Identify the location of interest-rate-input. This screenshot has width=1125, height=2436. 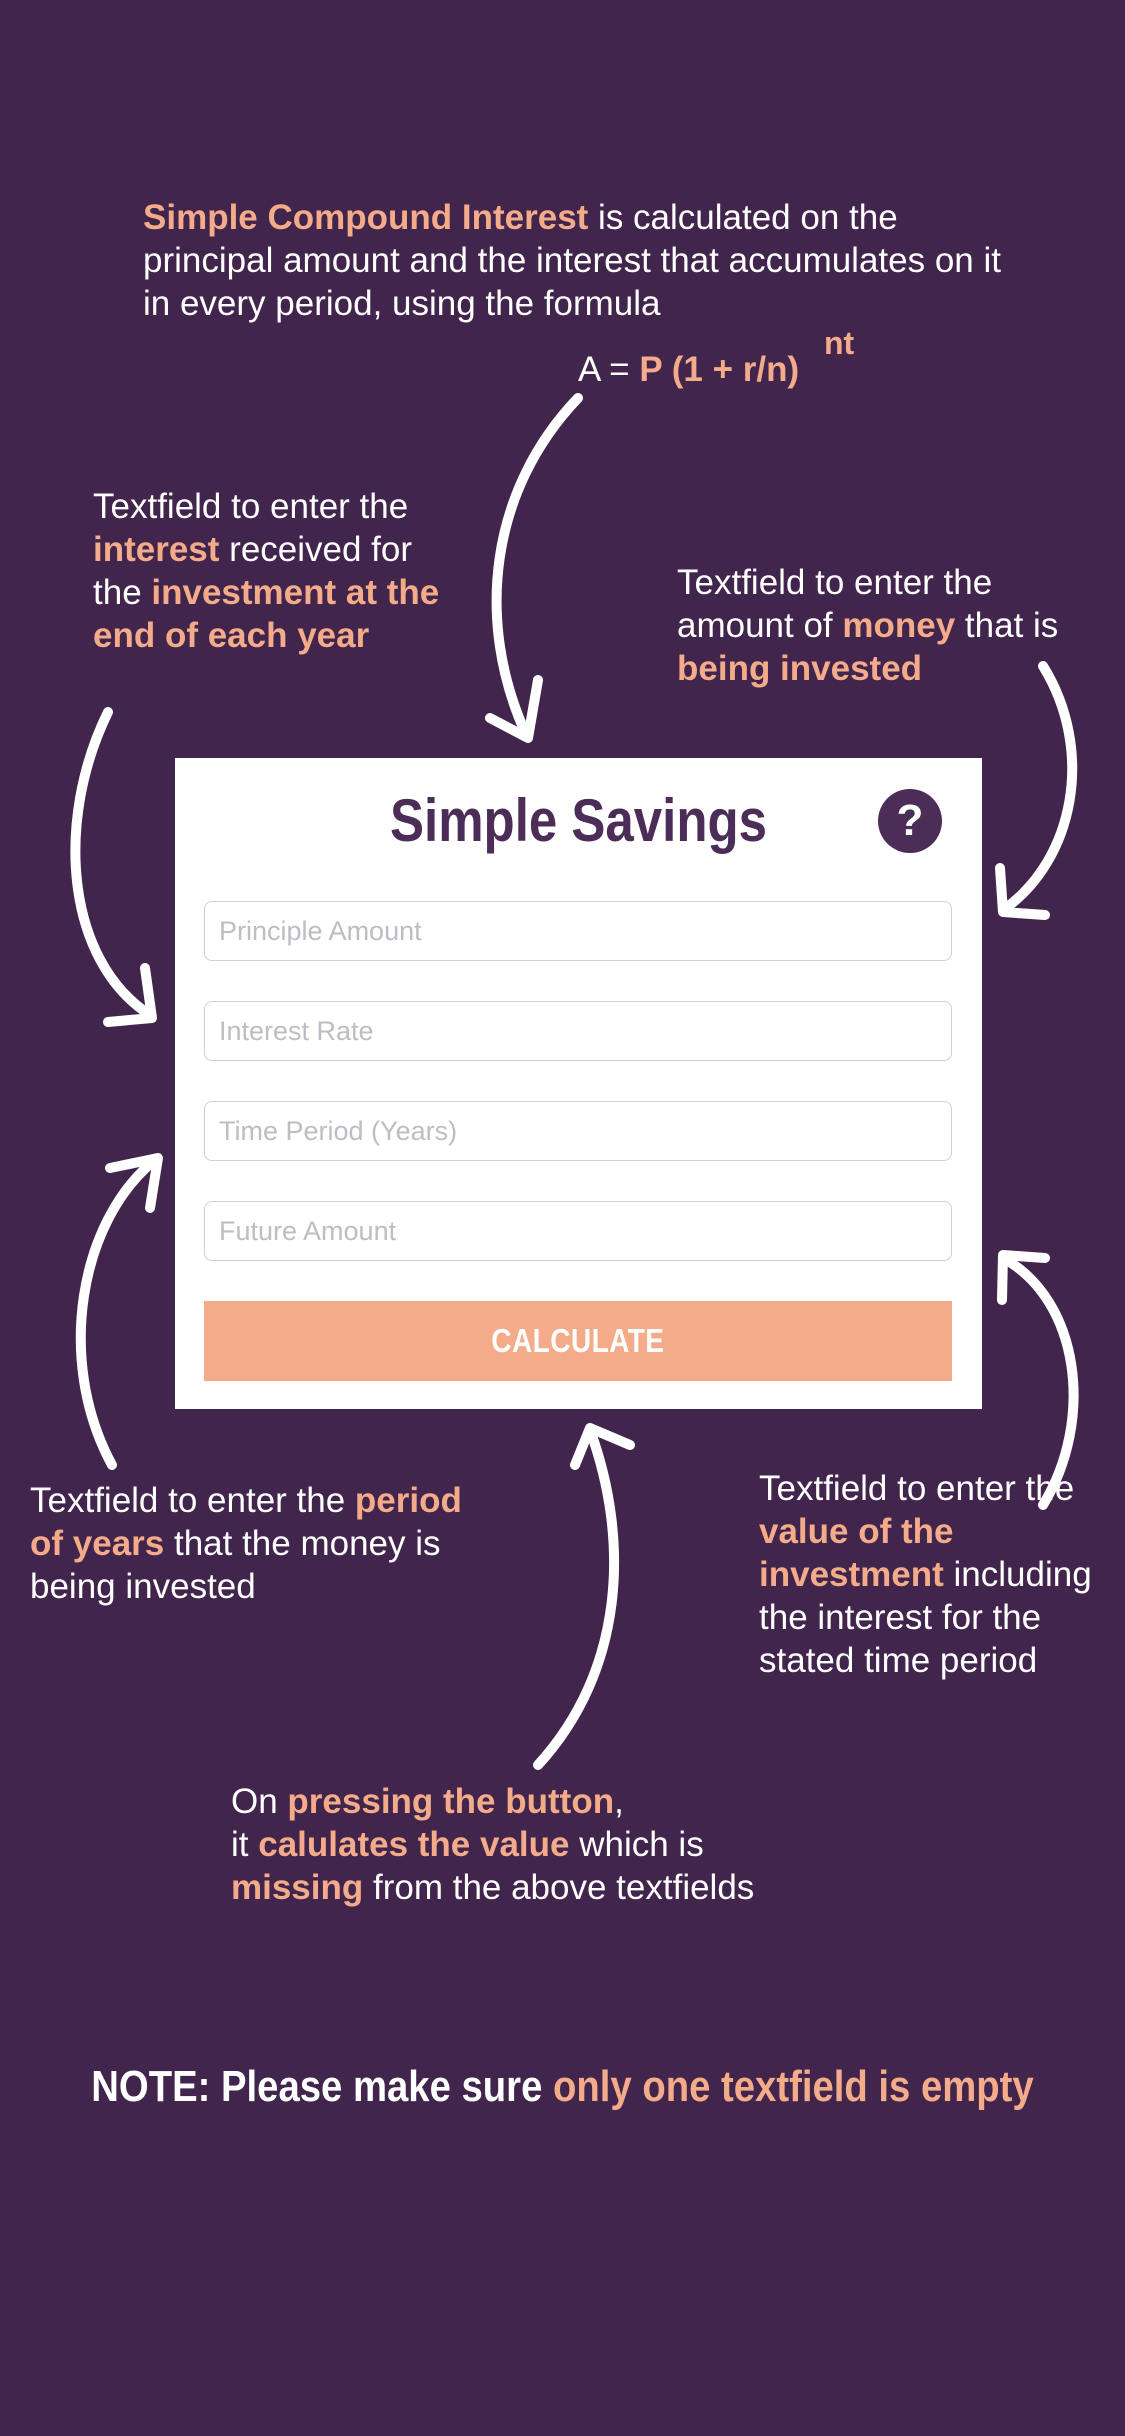
(578, 1031).